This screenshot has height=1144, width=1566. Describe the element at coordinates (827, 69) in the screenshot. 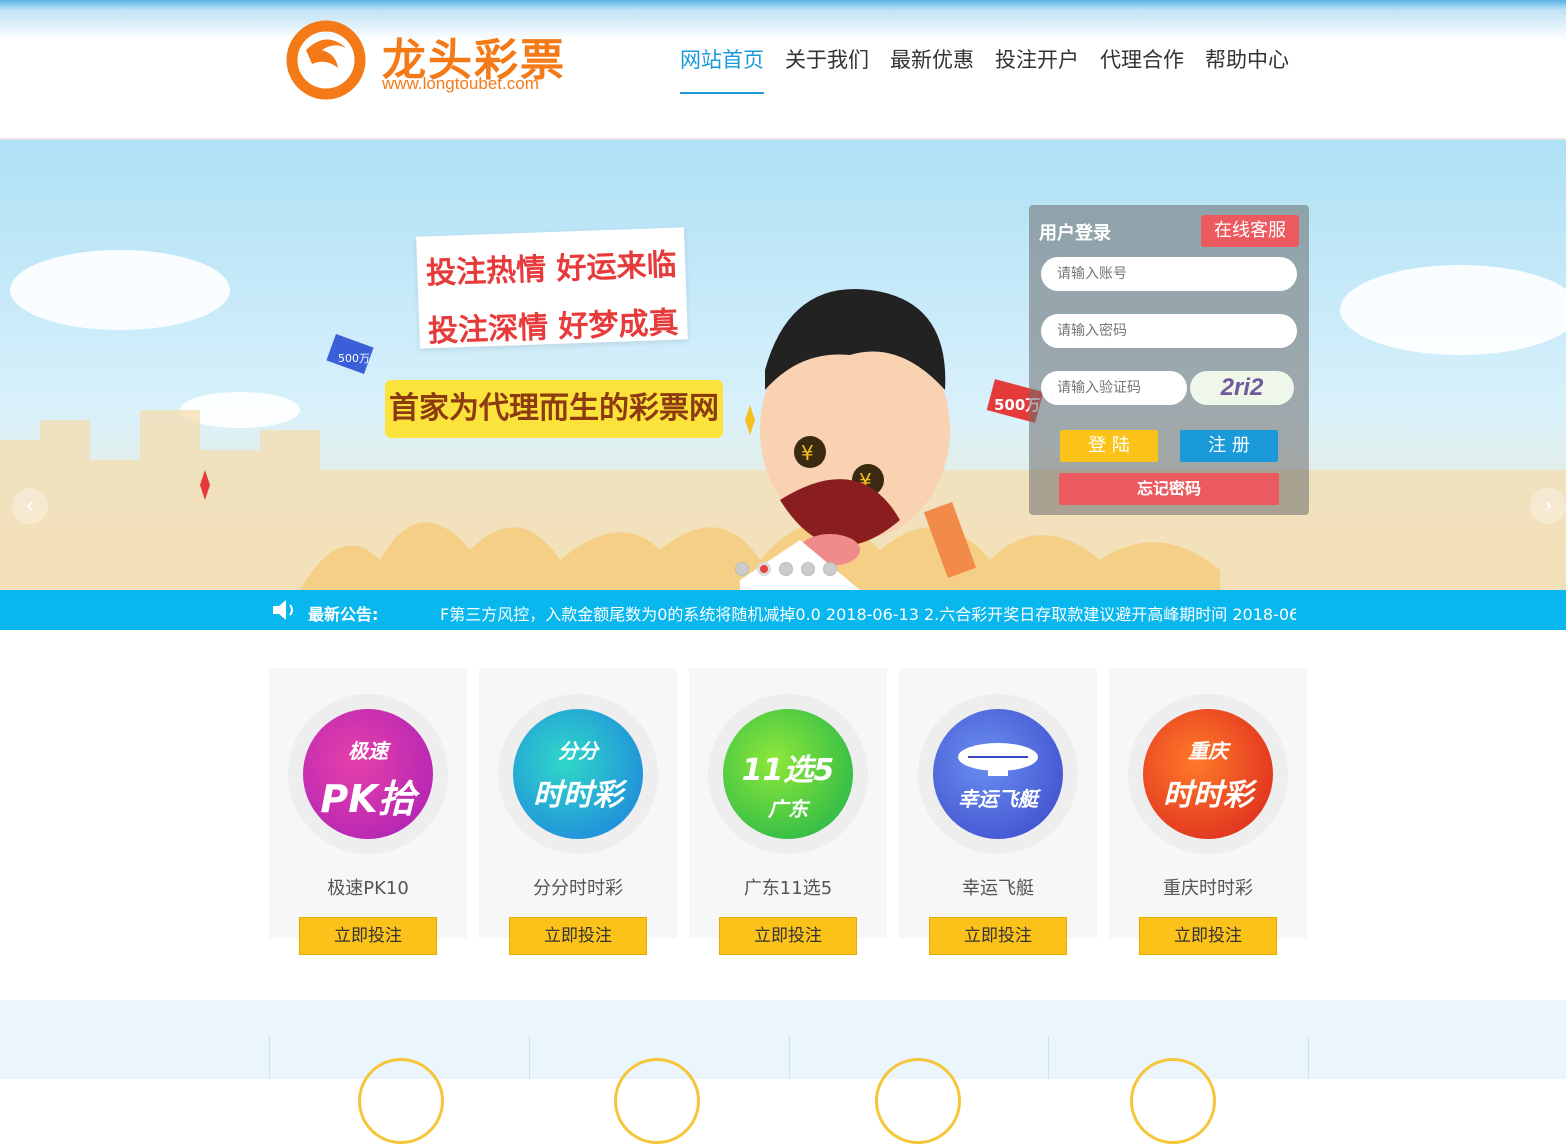

I see `nav-about: 关于我们` at that location.